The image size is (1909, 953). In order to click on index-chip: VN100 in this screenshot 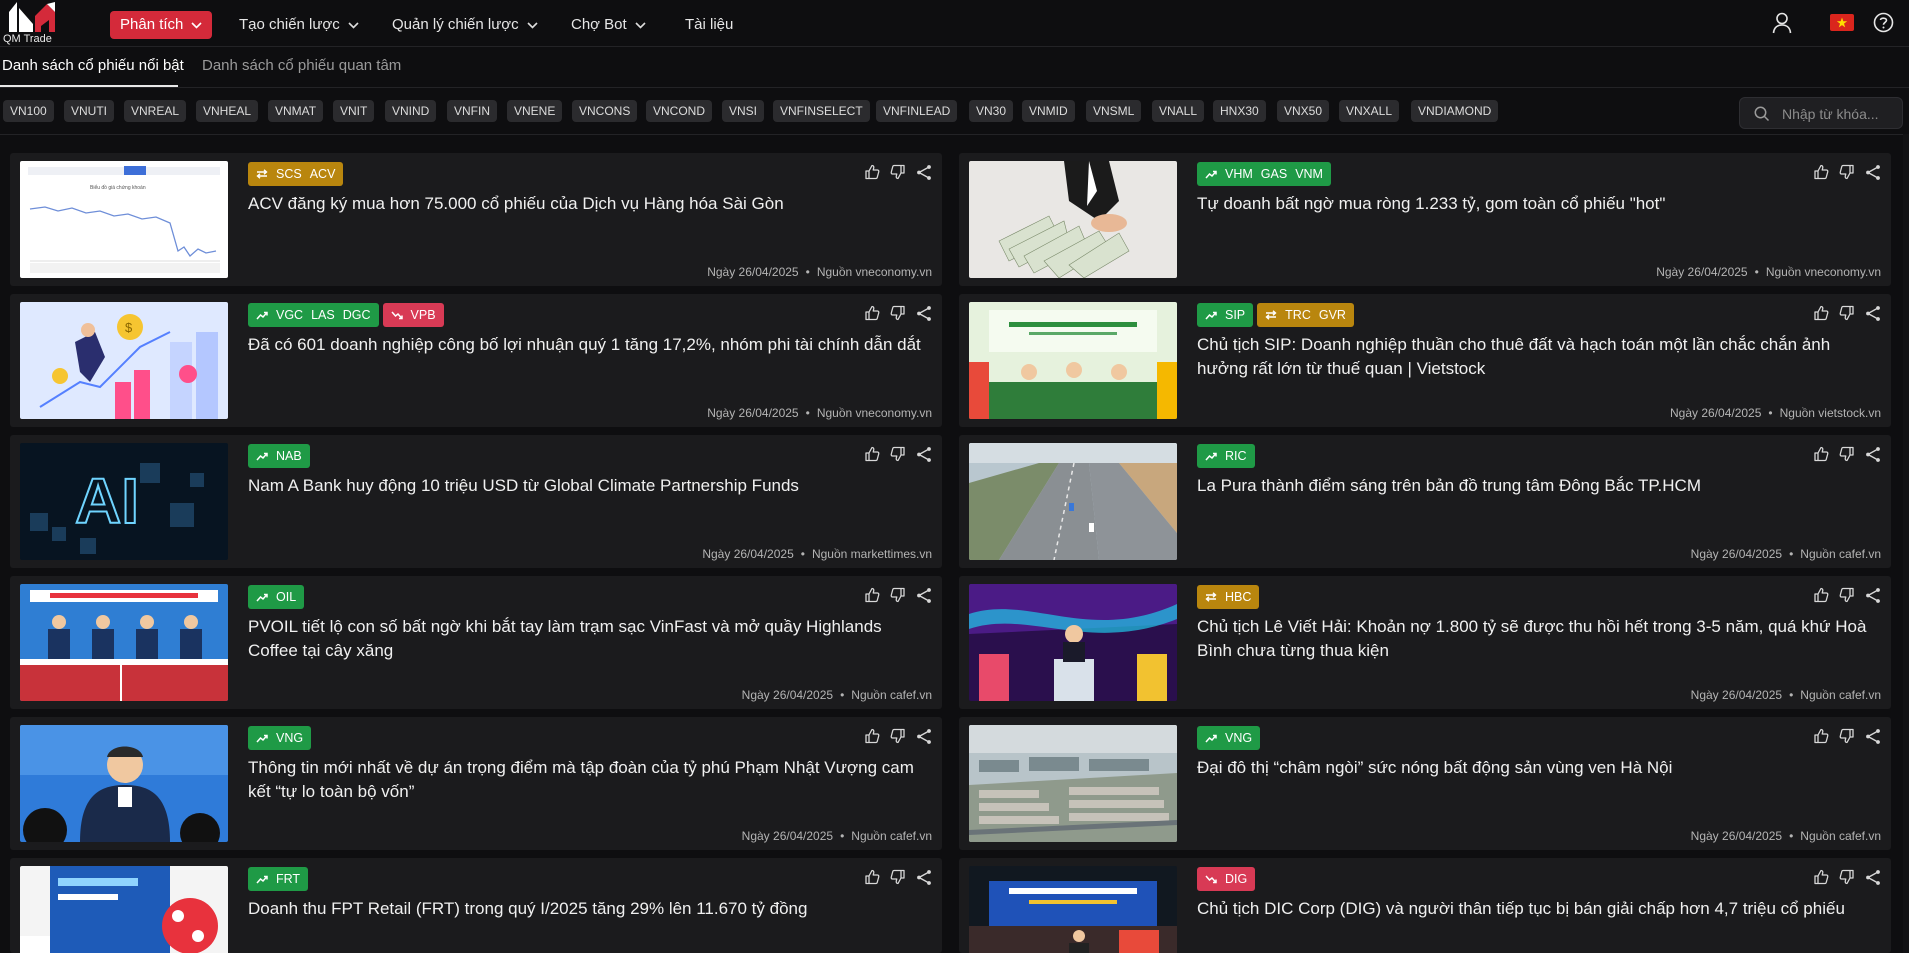, I will do `click(28, 111)`.